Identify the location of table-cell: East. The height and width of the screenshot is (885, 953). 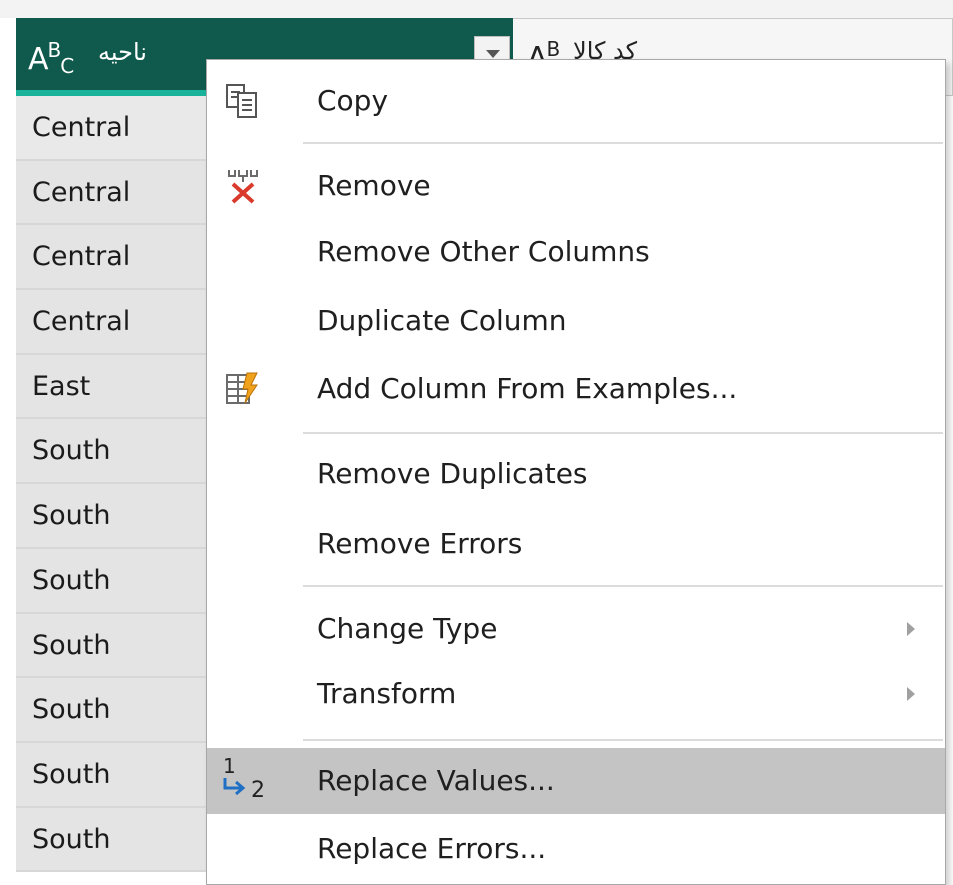
(116, 387).